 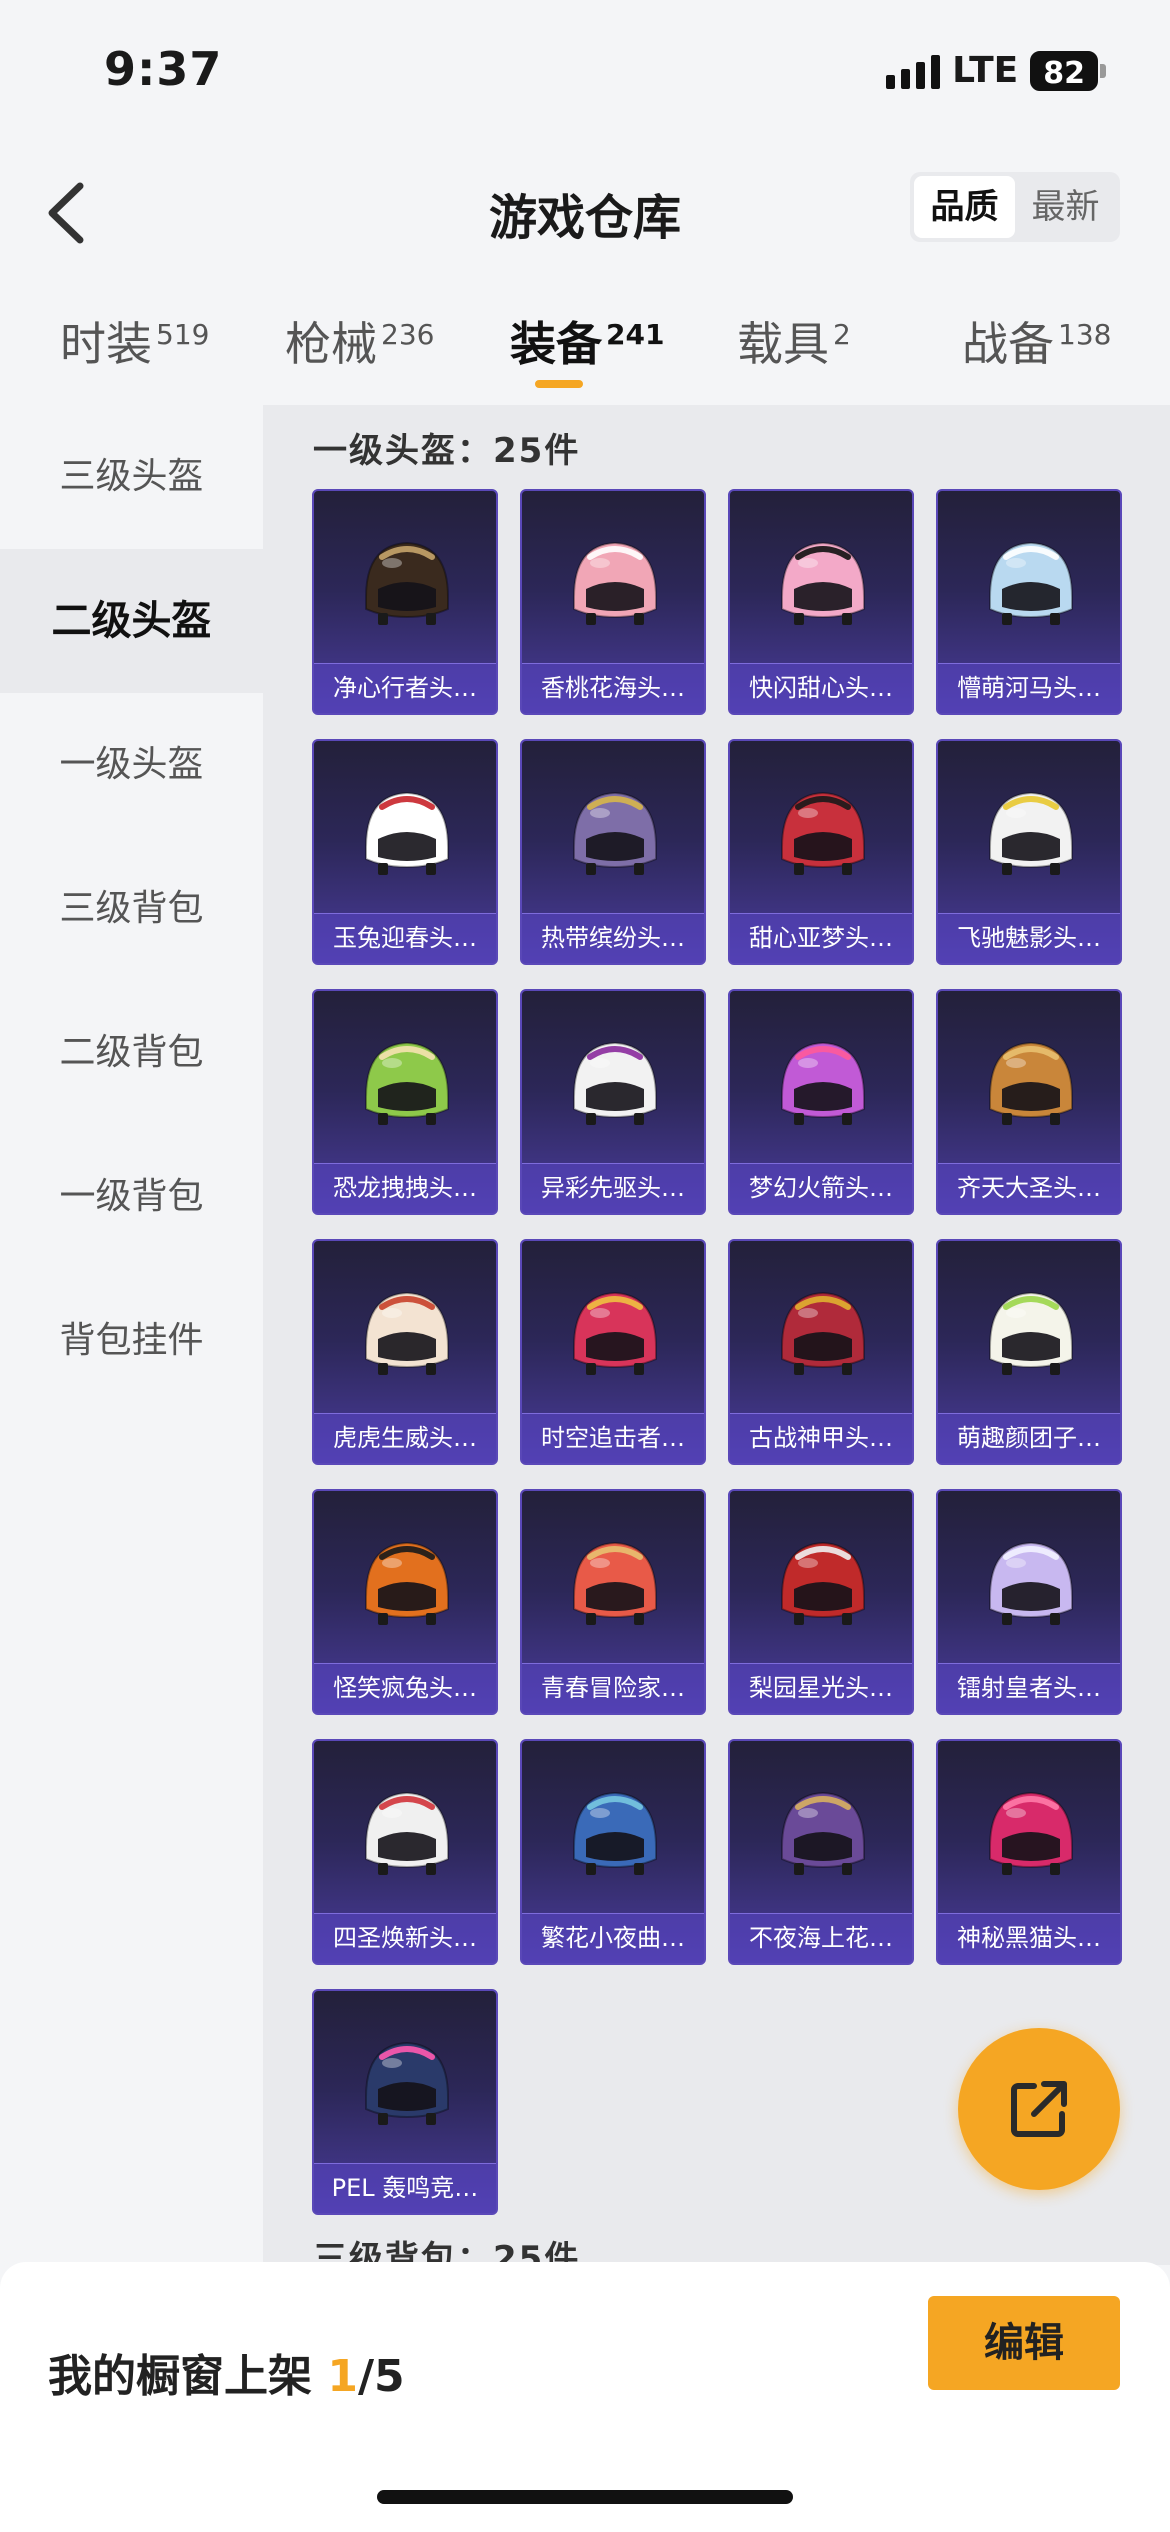 I want to click on status-indicators: LTE 82, so click(x=996, y=70).